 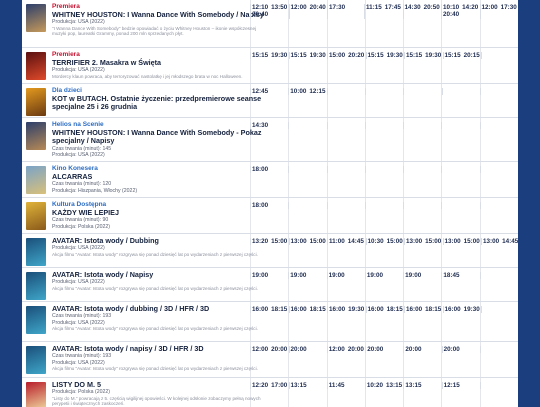 I want to click on movie-title-link: LISTY DO M. 5, so click(x=159, y=384).